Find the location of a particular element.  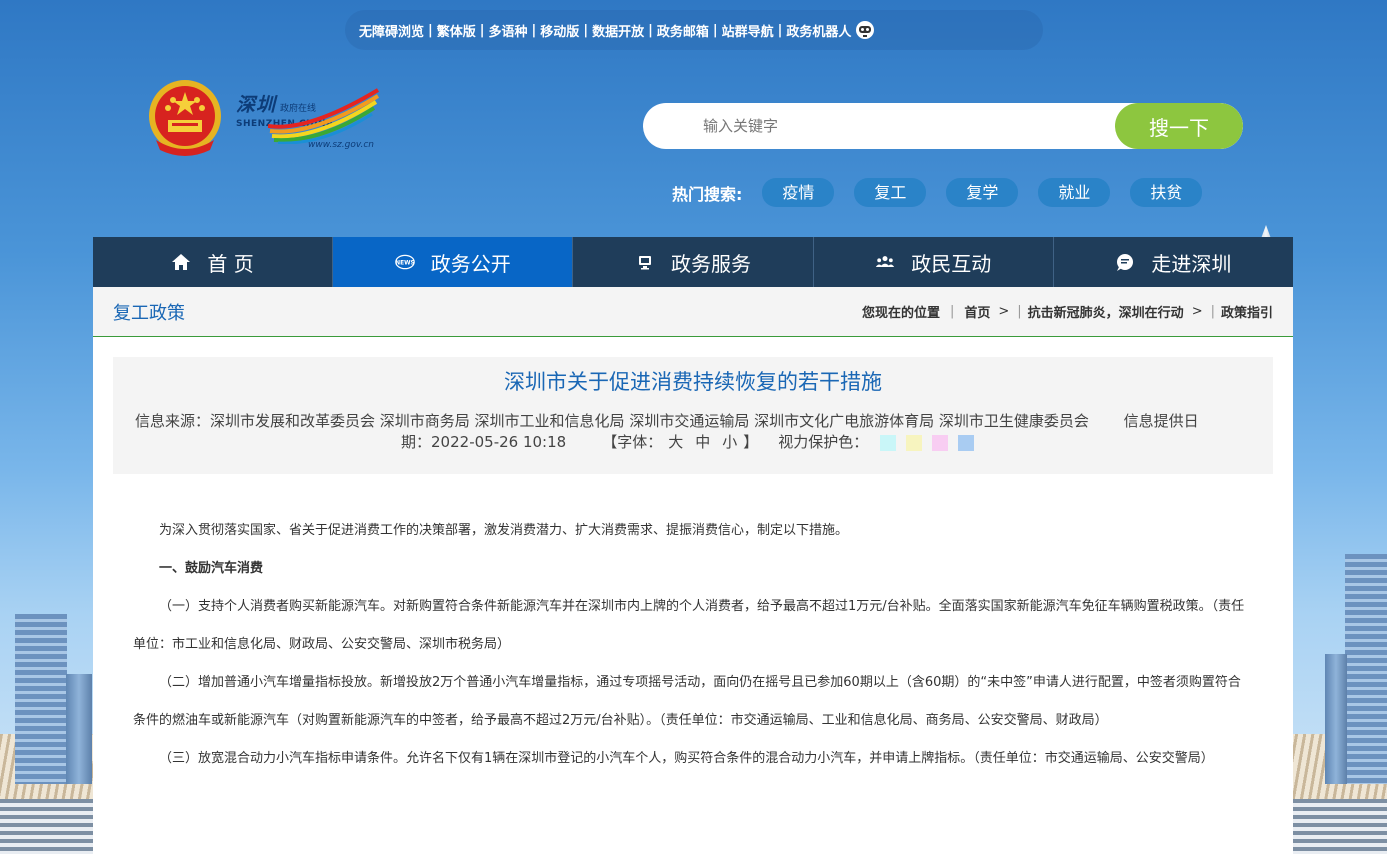

rainbow-swoosh-icon is located at coordinates (324, 116).